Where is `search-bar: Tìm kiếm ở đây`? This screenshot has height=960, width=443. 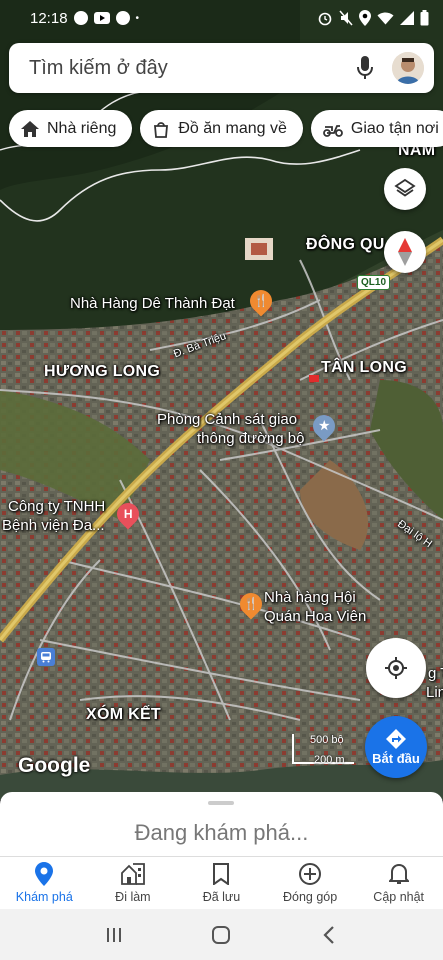 search-bar: Tìm kiếm ở đây is located at coordinates (221, 68).